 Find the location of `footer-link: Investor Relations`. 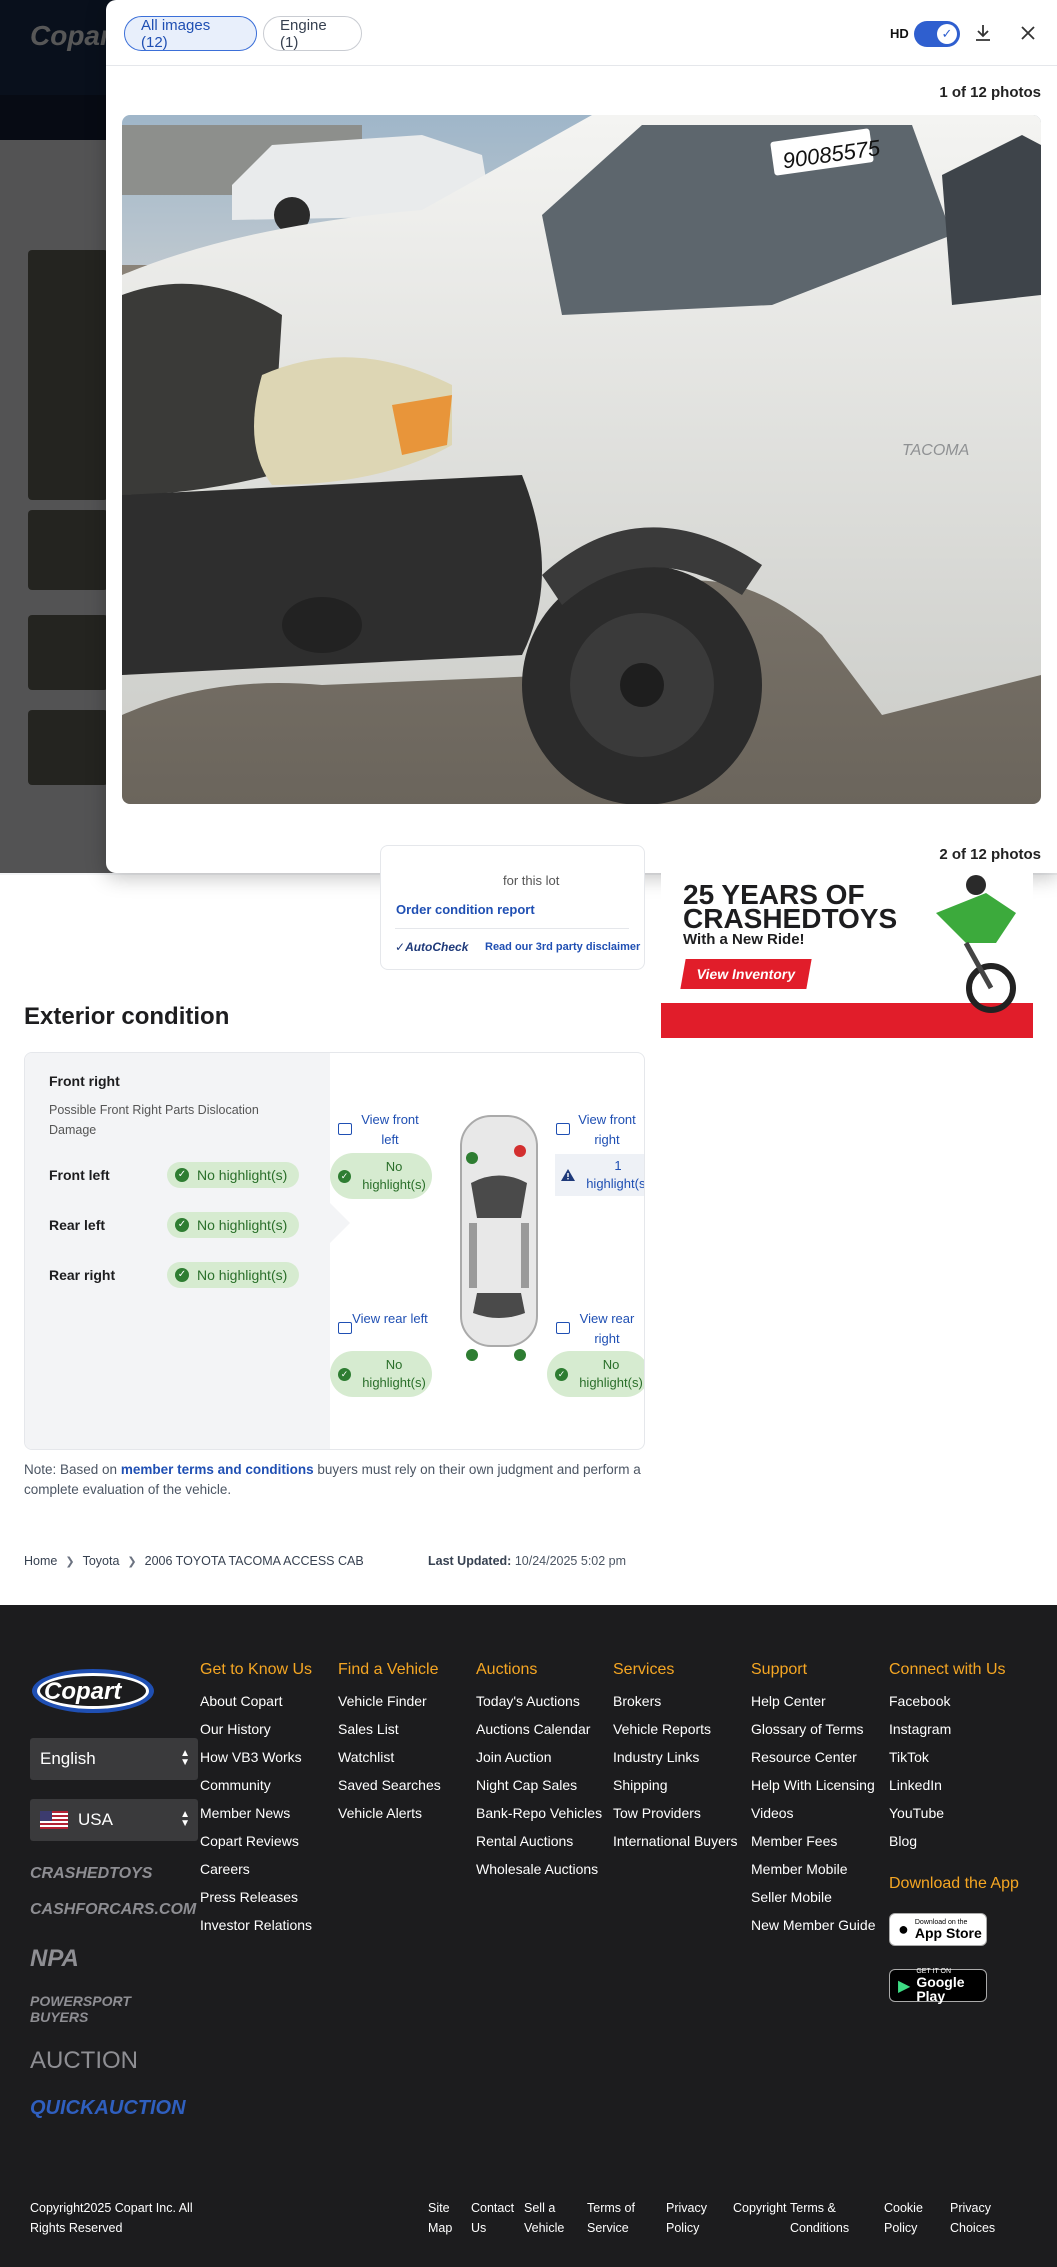

footer-link: Investor Relations is located at coordinates (256, 1929).